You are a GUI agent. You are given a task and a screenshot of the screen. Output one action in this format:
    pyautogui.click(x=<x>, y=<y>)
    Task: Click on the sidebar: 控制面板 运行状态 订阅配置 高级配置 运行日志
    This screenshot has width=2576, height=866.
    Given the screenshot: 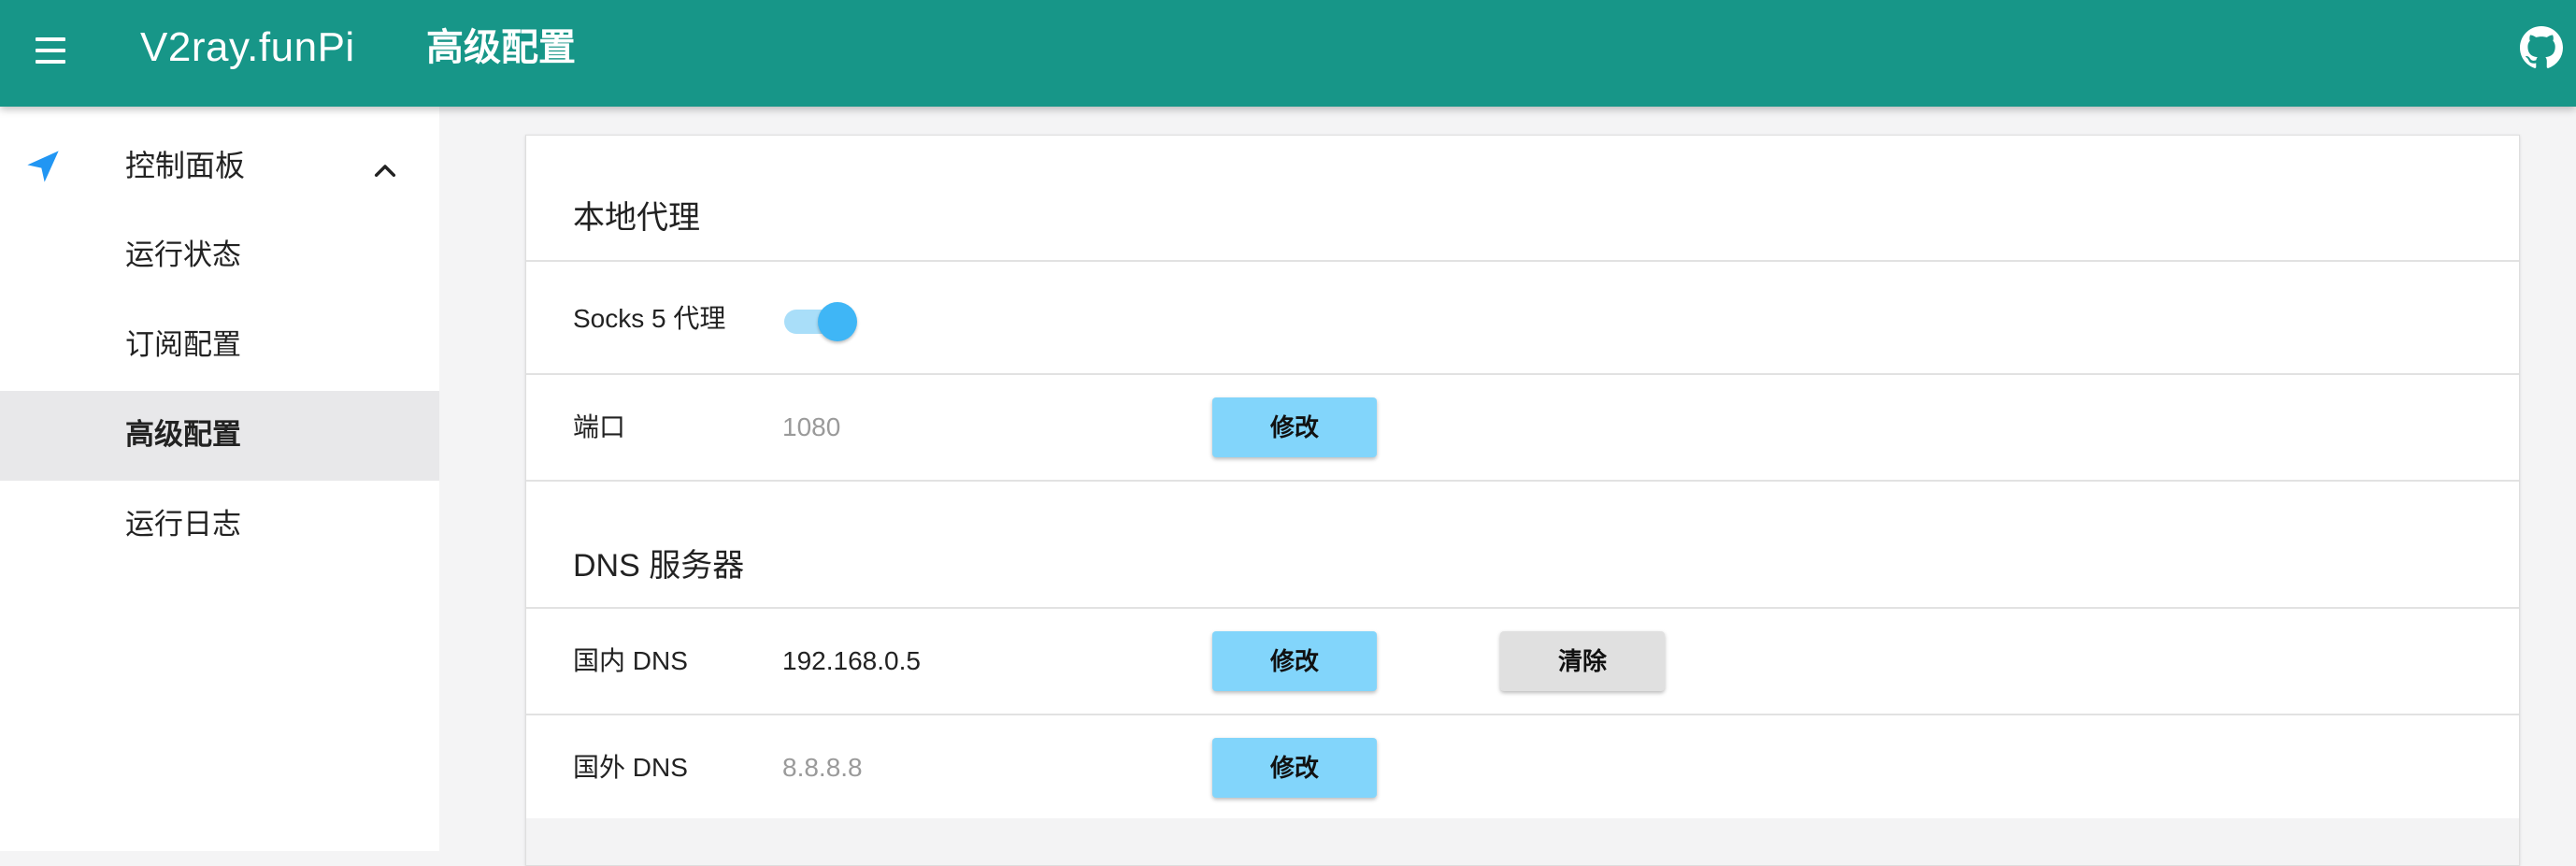 What is the action you would take?
    pyautogui.click(x=219, y=479)
    